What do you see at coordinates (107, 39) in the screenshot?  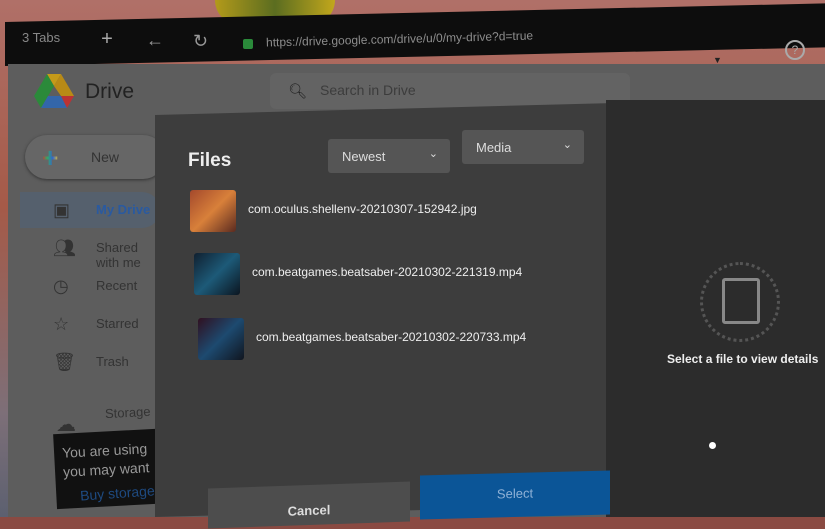 I see `new-tab-icon: +` at bounding box center [107, 39].